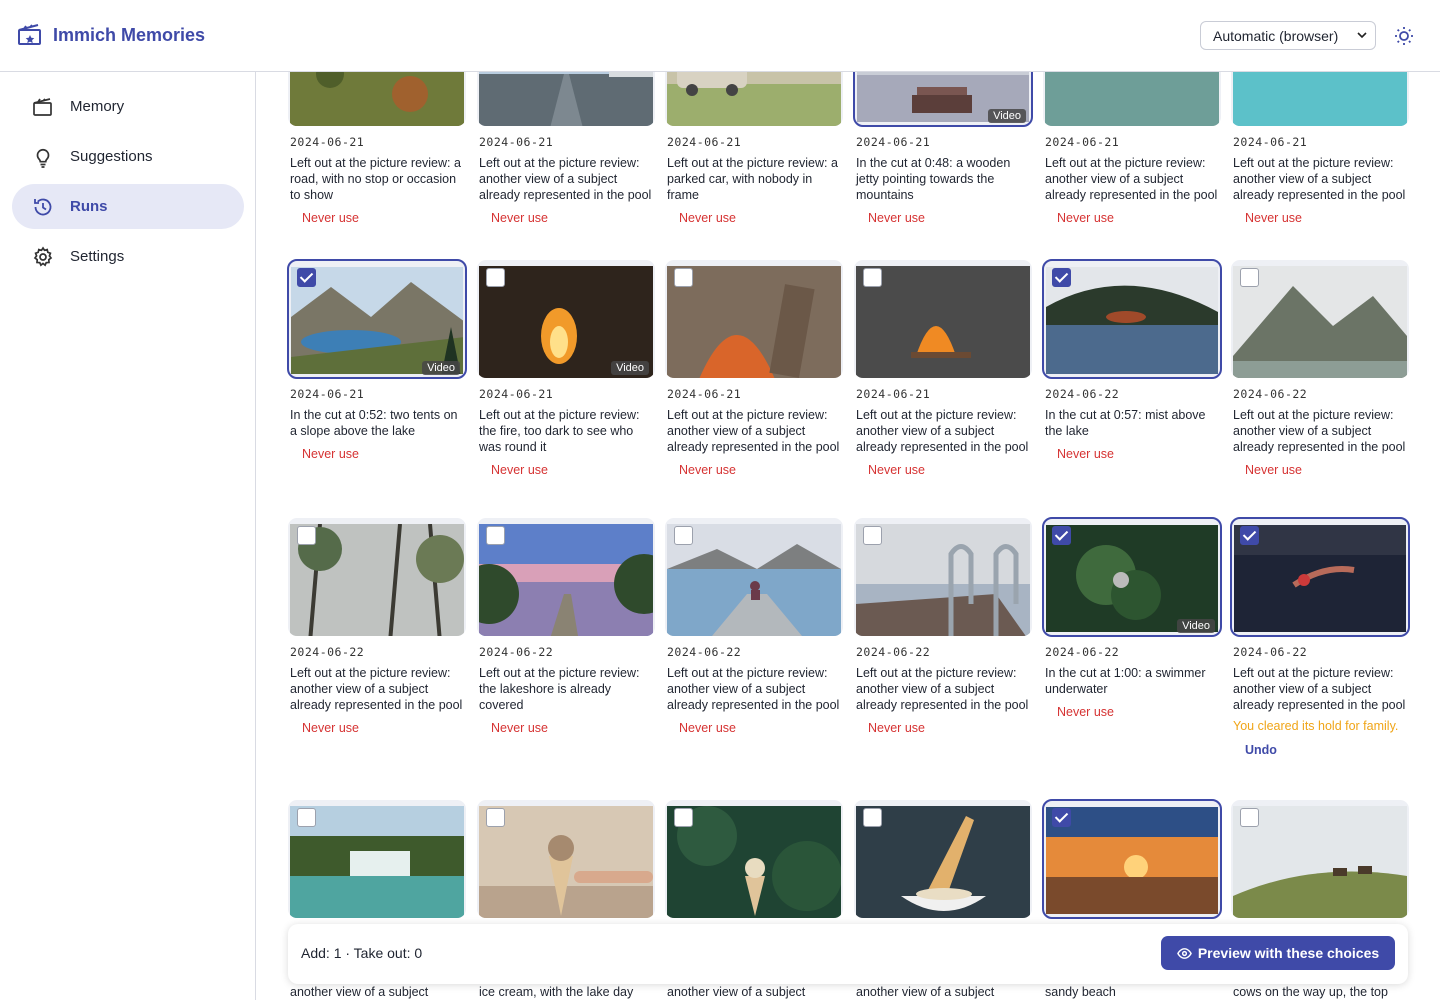 The width and height of the screenshot is (1440, 1000). I want to click on undo-button: Undo, so click(1320, 750).